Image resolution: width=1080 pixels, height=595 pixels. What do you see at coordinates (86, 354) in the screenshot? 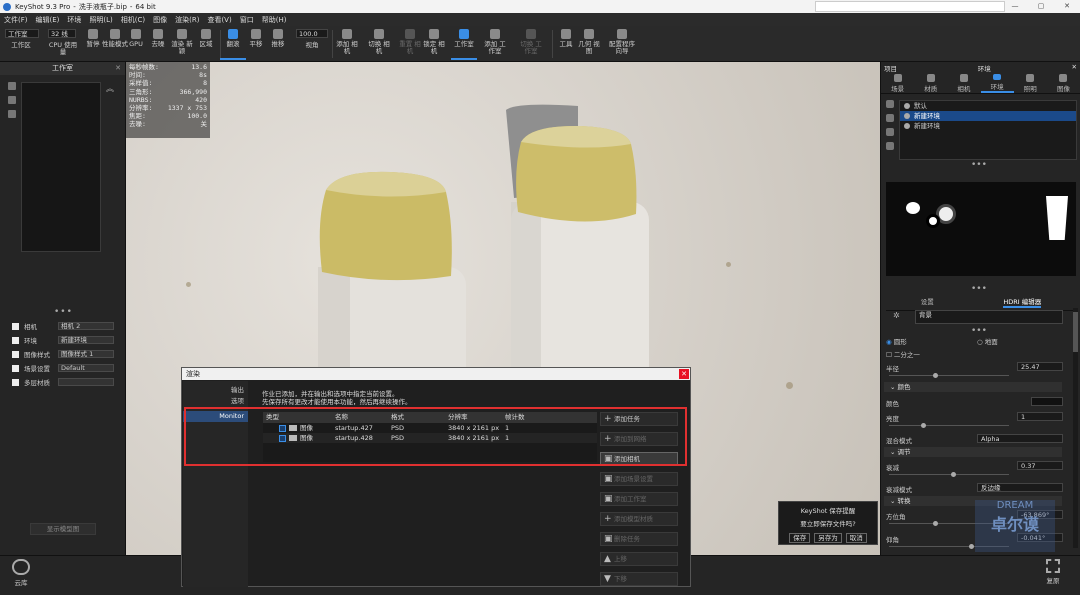
I see `image-style-select: 图像样式 1` at bounding box center [86, 354].